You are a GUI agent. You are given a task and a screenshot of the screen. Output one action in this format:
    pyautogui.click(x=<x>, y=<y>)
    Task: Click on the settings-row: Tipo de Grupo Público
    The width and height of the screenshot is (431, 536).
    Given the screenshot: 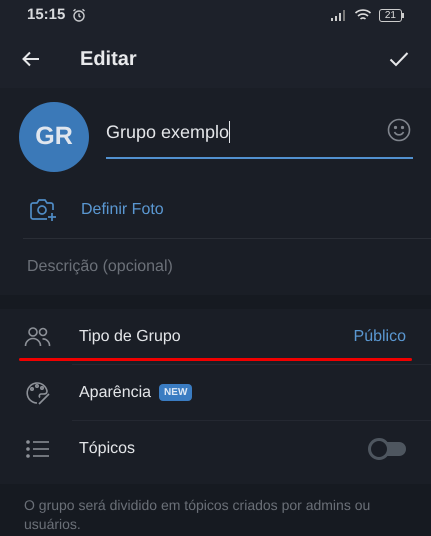 What is the action you would take?
    pyautogui.click(x=215, y=336)
    